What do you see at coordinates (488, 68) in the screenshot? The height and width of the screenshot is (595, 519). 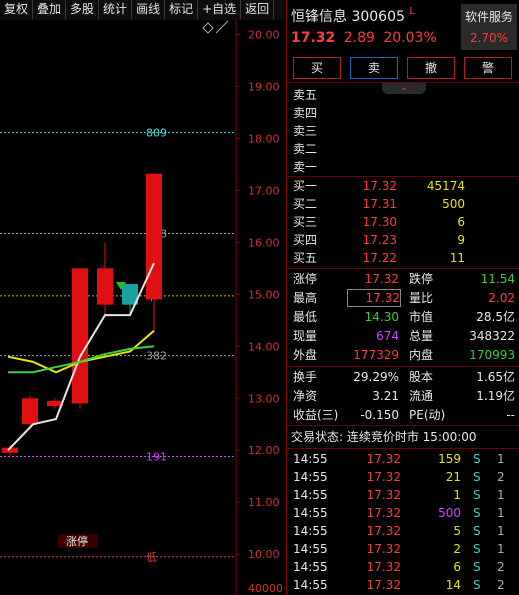 I see `alert-button: 警` at bounding box center [488, 68].